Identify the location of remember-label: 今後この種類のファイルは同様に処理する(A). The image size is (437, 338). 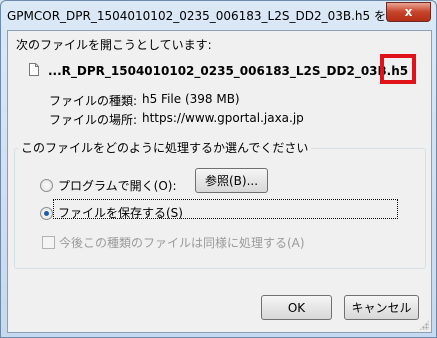
(182, 242).